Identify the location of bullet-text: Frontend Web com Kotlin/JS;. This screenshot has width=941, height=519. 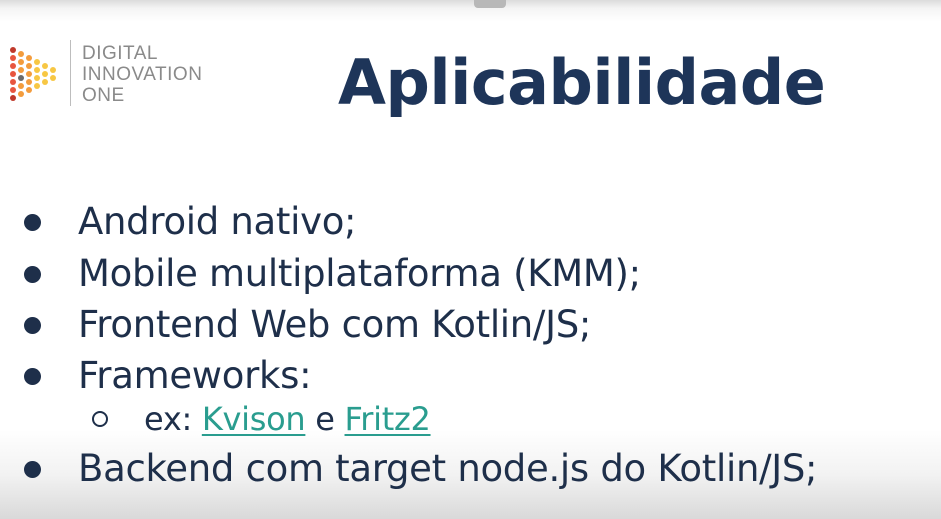
(335, 324).